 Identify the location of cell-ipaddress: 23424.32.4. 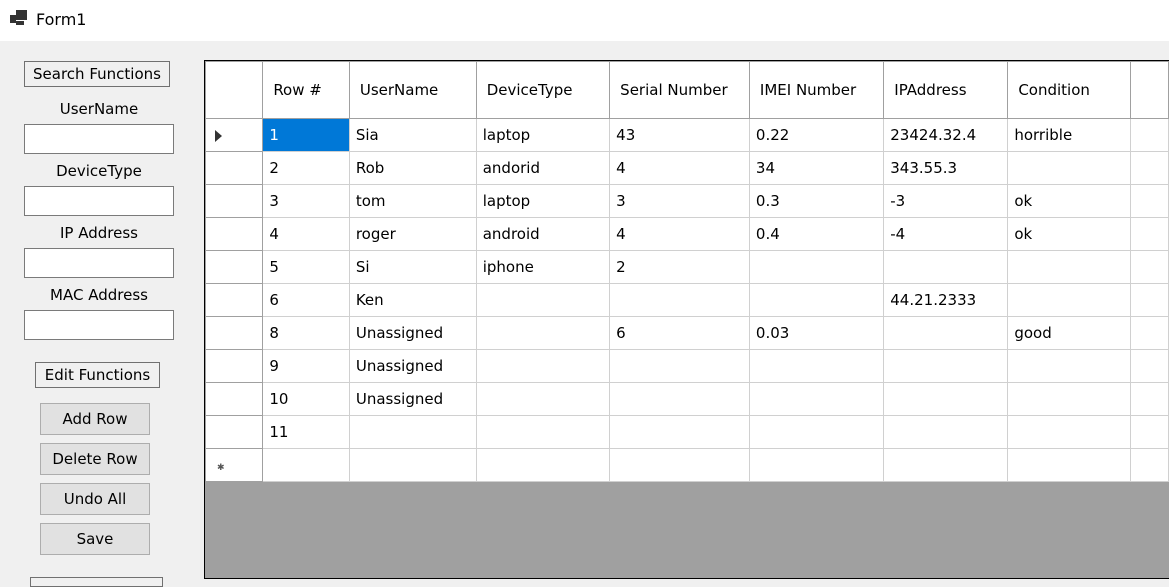
(946, 135).